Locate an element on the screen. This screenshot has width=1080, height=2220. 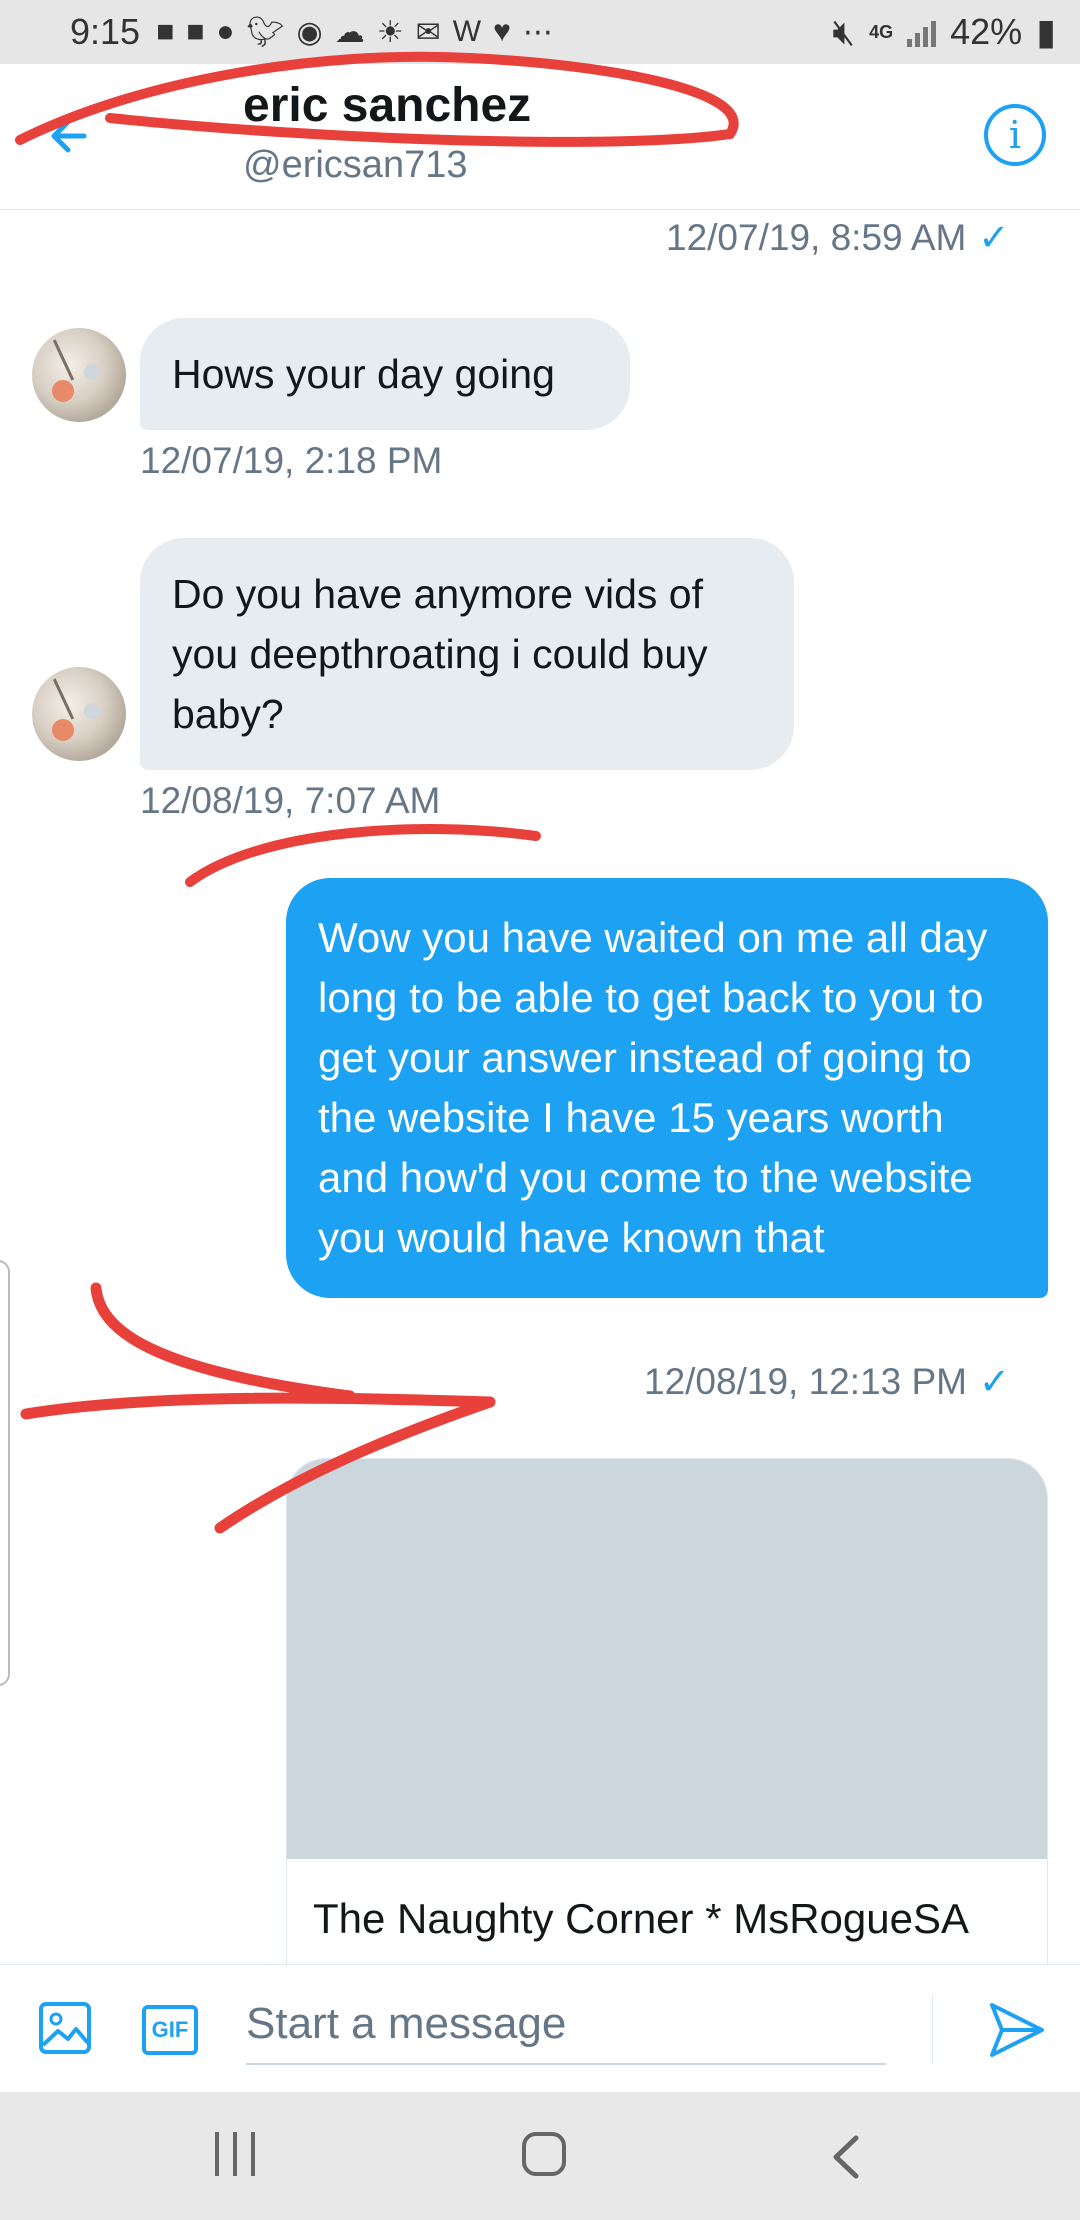
message-timestamp: 12/07/19, 2:18 PM is located at coordinates (291, 461).